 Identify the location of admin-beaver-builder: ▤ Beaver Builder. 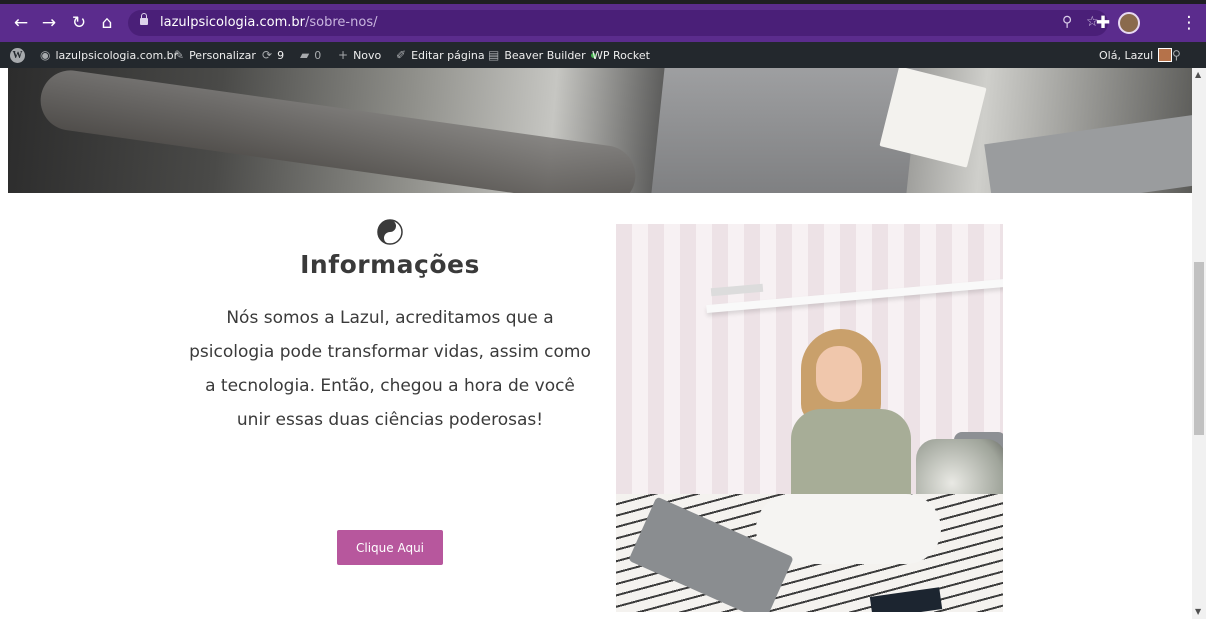
(542, 55).